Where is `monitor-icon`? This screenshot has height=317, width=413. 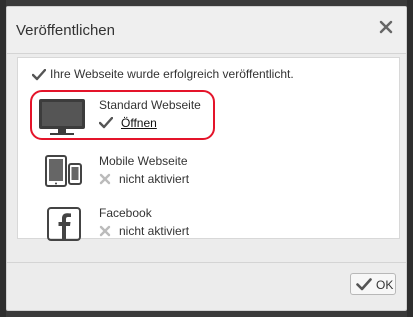
monitor-icon is located at coordinates (62, 119).